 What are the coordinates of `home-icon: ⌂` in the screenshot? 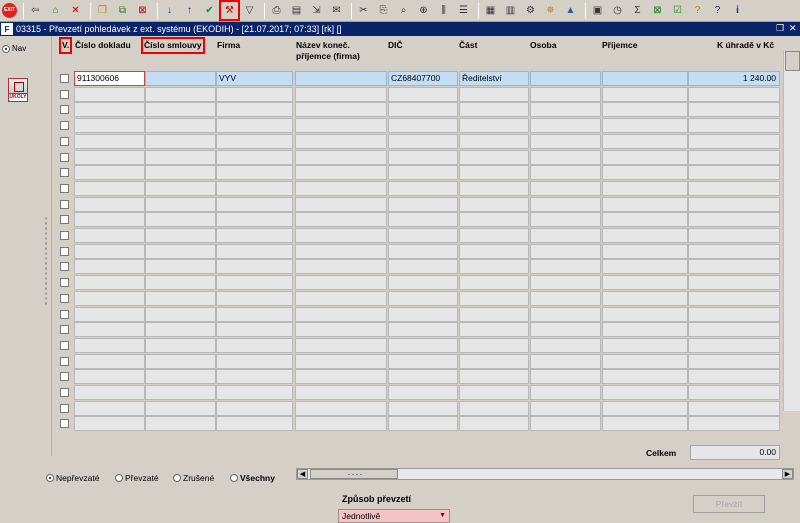 It's located at (55, 10).